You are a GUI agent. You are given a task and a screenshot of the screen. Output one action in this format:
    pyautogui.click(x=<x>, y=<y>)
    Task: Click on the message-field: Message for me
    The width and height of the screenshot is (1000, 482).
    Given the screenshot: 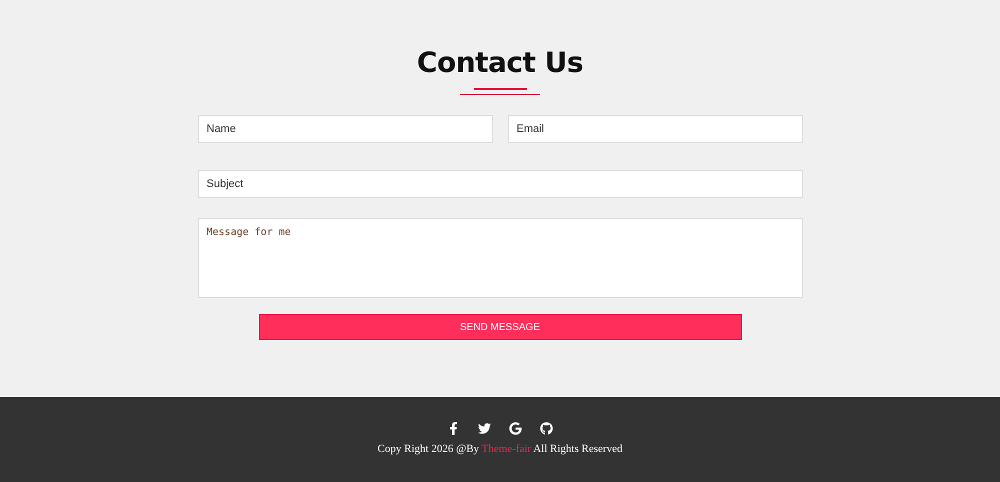 What is the action you would take?
    pyautogui.click(x=500, y=258)
    